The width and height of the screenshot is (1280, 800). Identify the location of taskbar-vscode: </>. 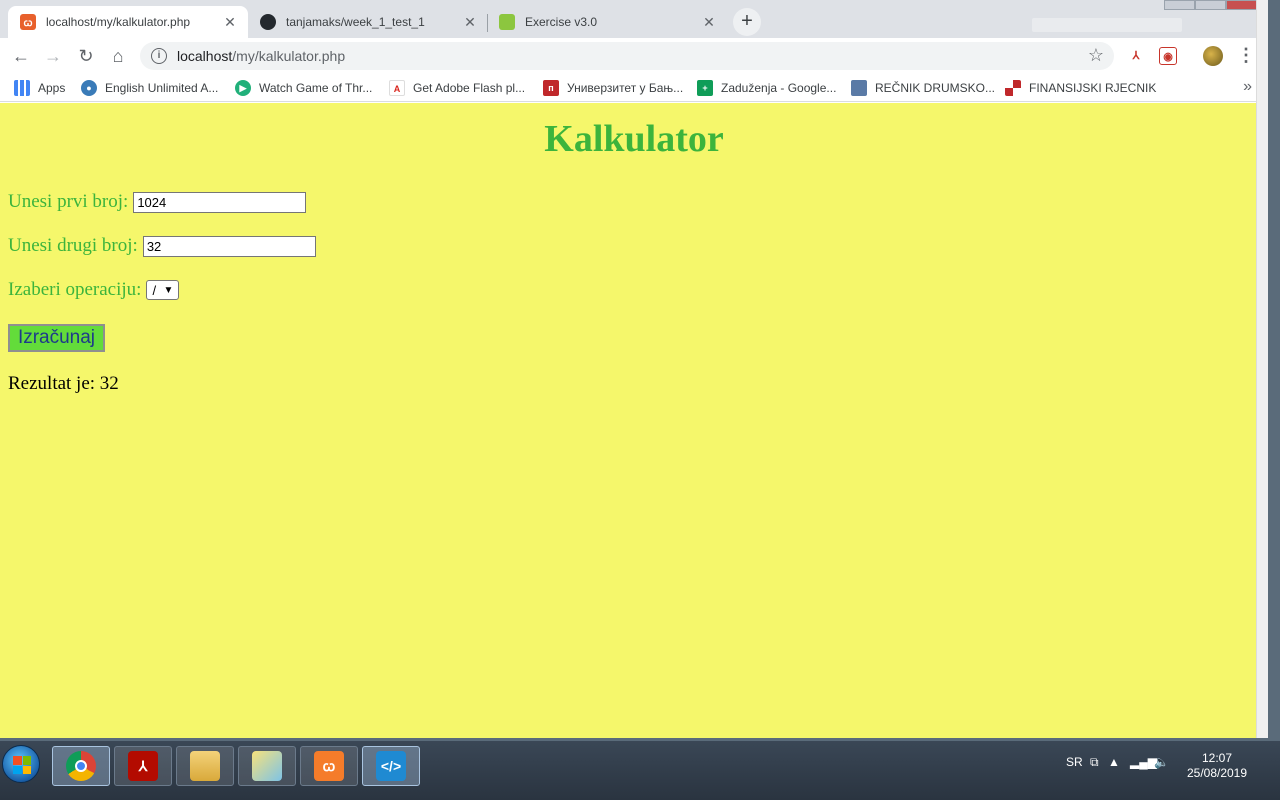
(391, 766).